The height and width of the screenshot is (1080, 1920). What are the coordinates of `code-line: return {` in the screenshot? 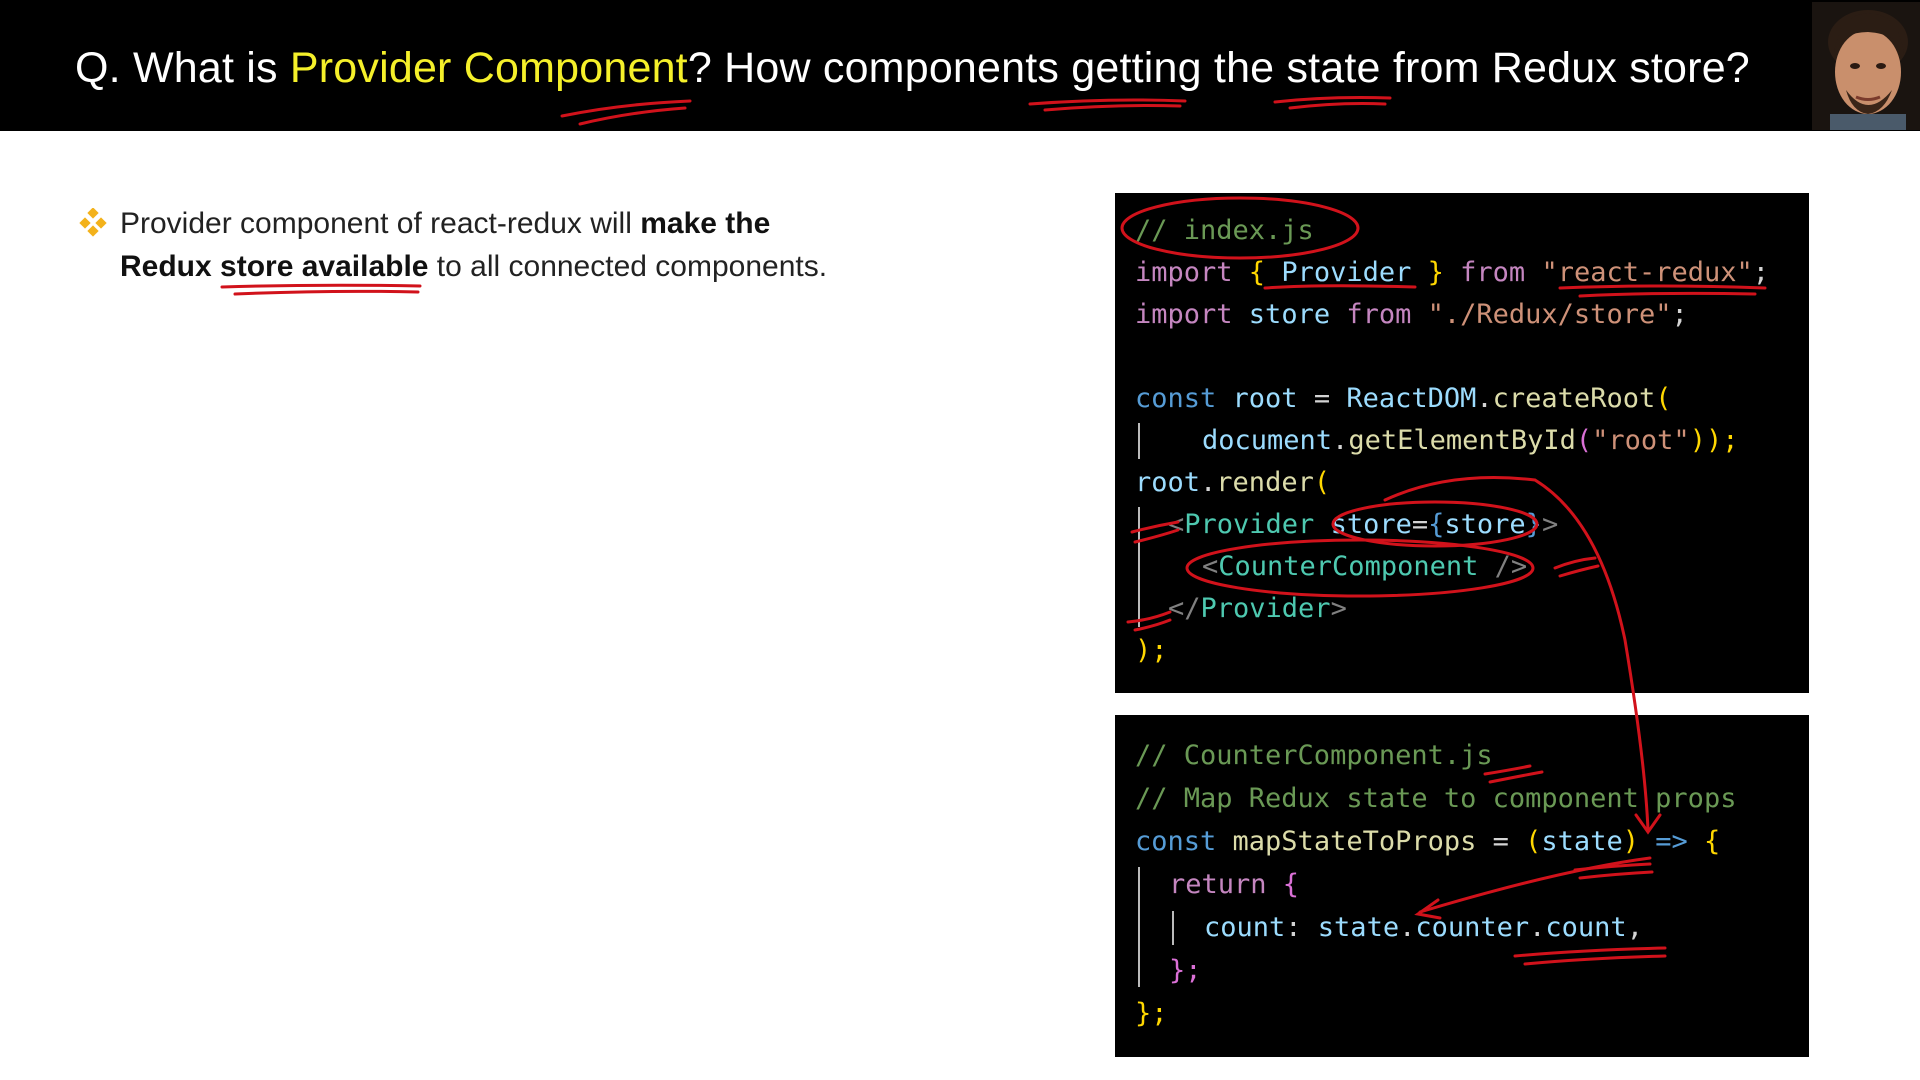 It's located at (1234, 885).